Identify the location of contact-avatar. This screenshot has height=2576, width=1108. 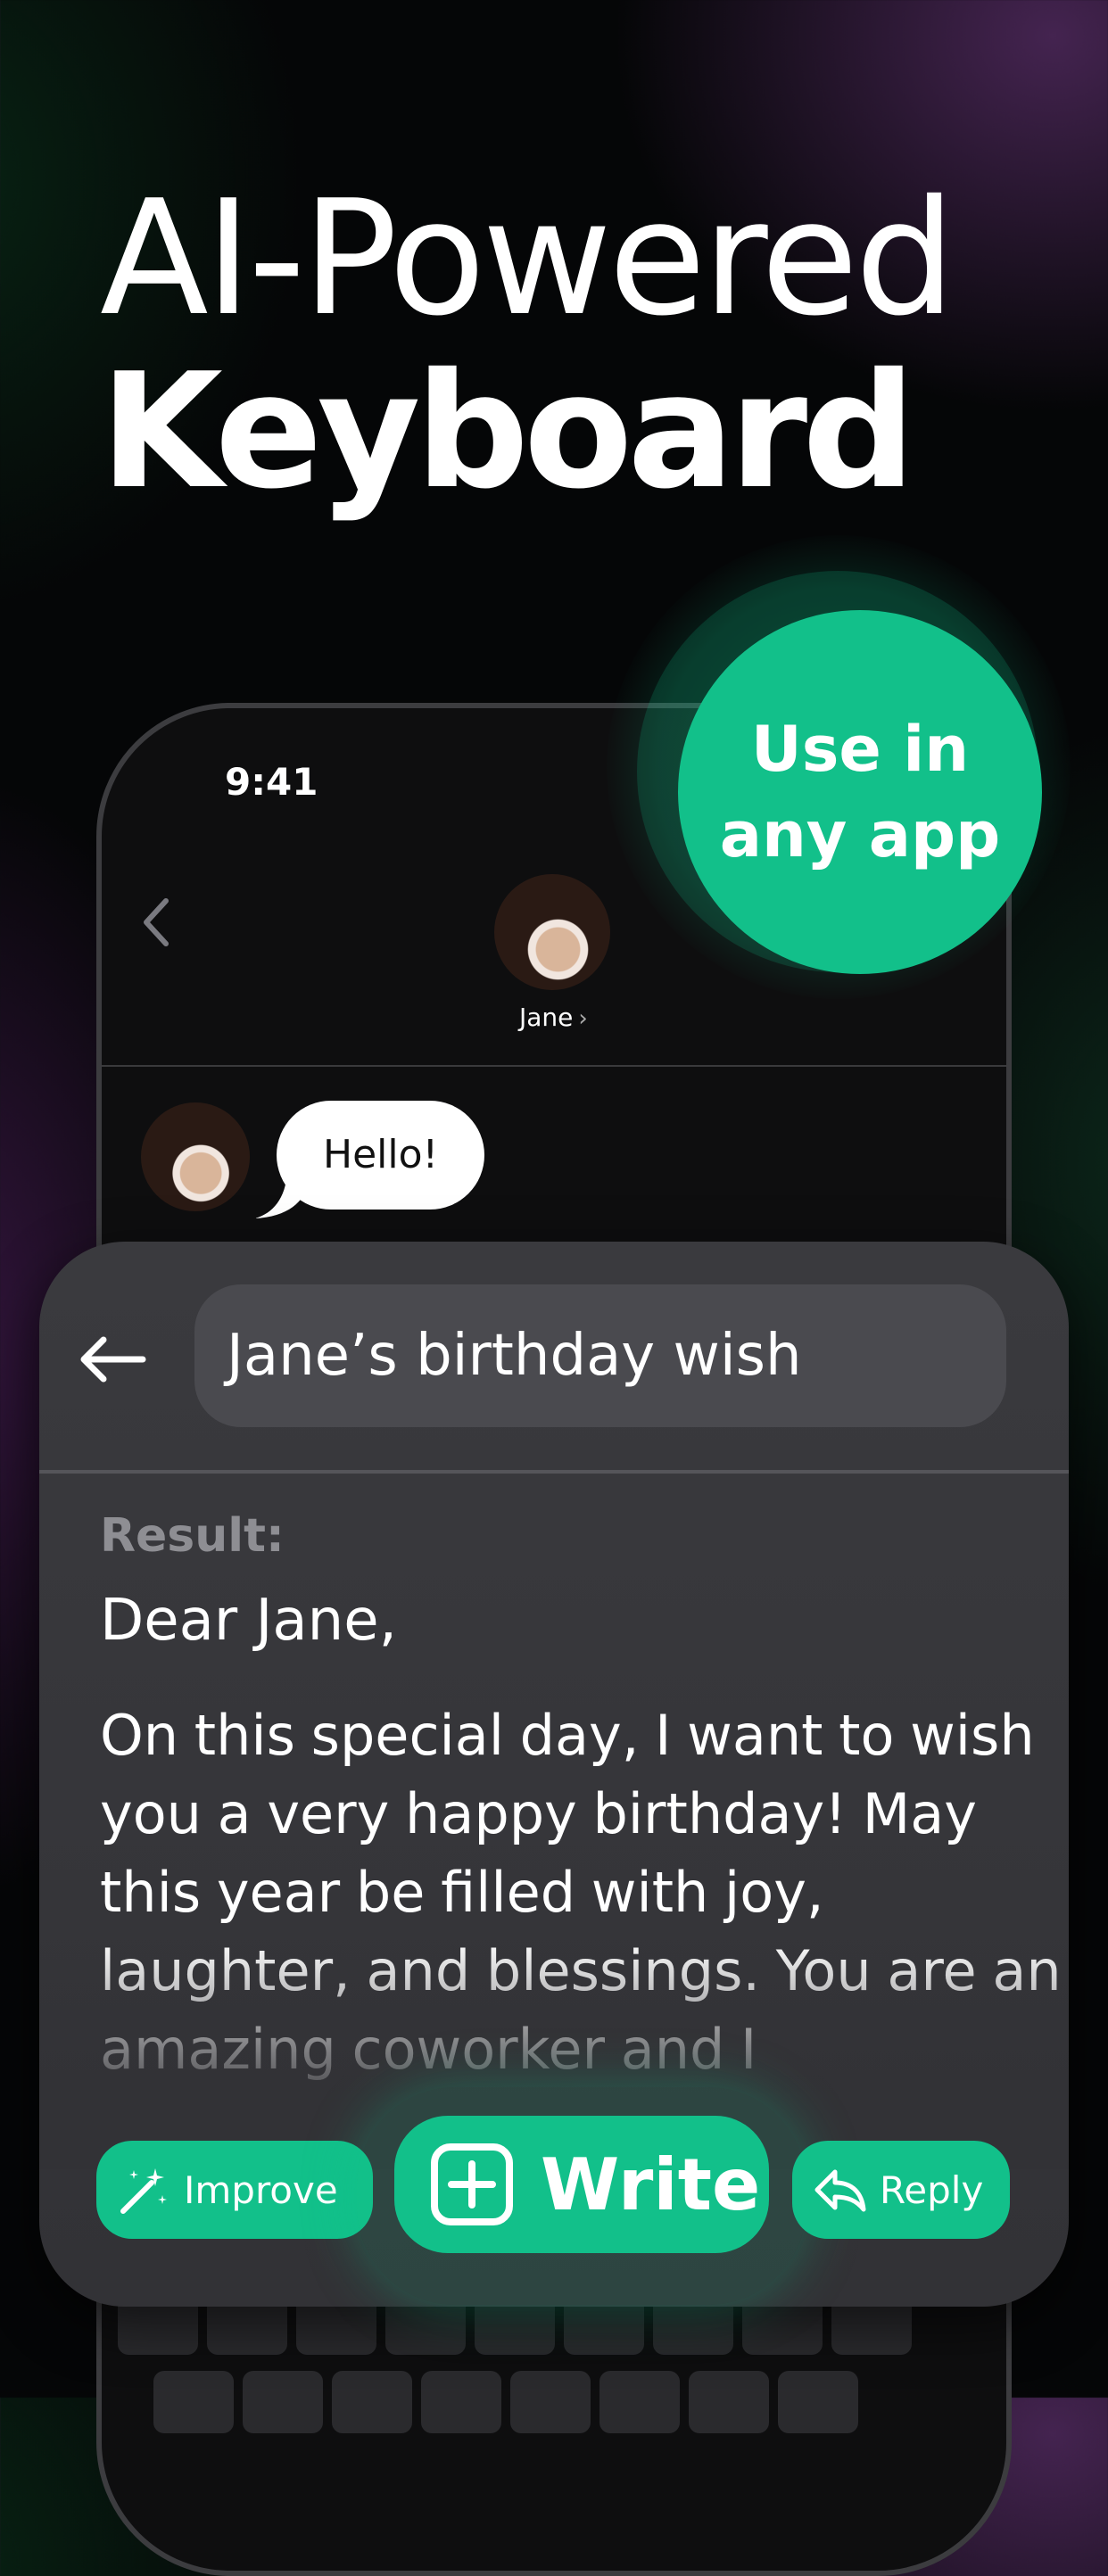
(552, 932).